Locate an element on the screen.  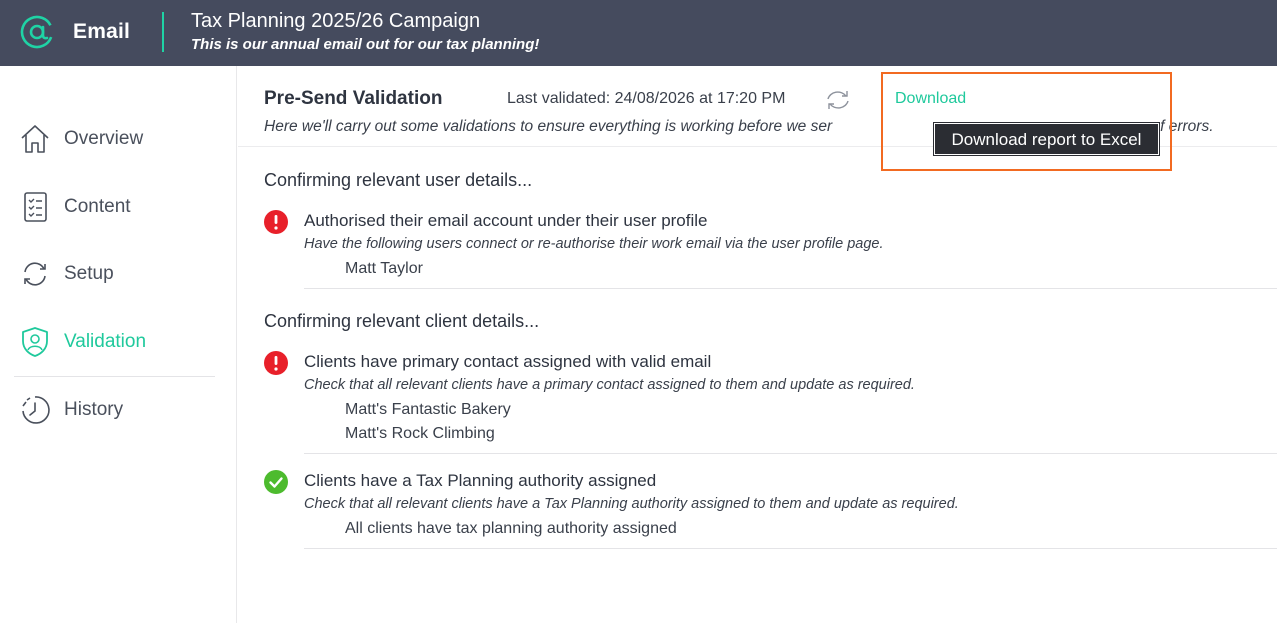
sidebar-item-label: Content is located at coordinates (97, 206).